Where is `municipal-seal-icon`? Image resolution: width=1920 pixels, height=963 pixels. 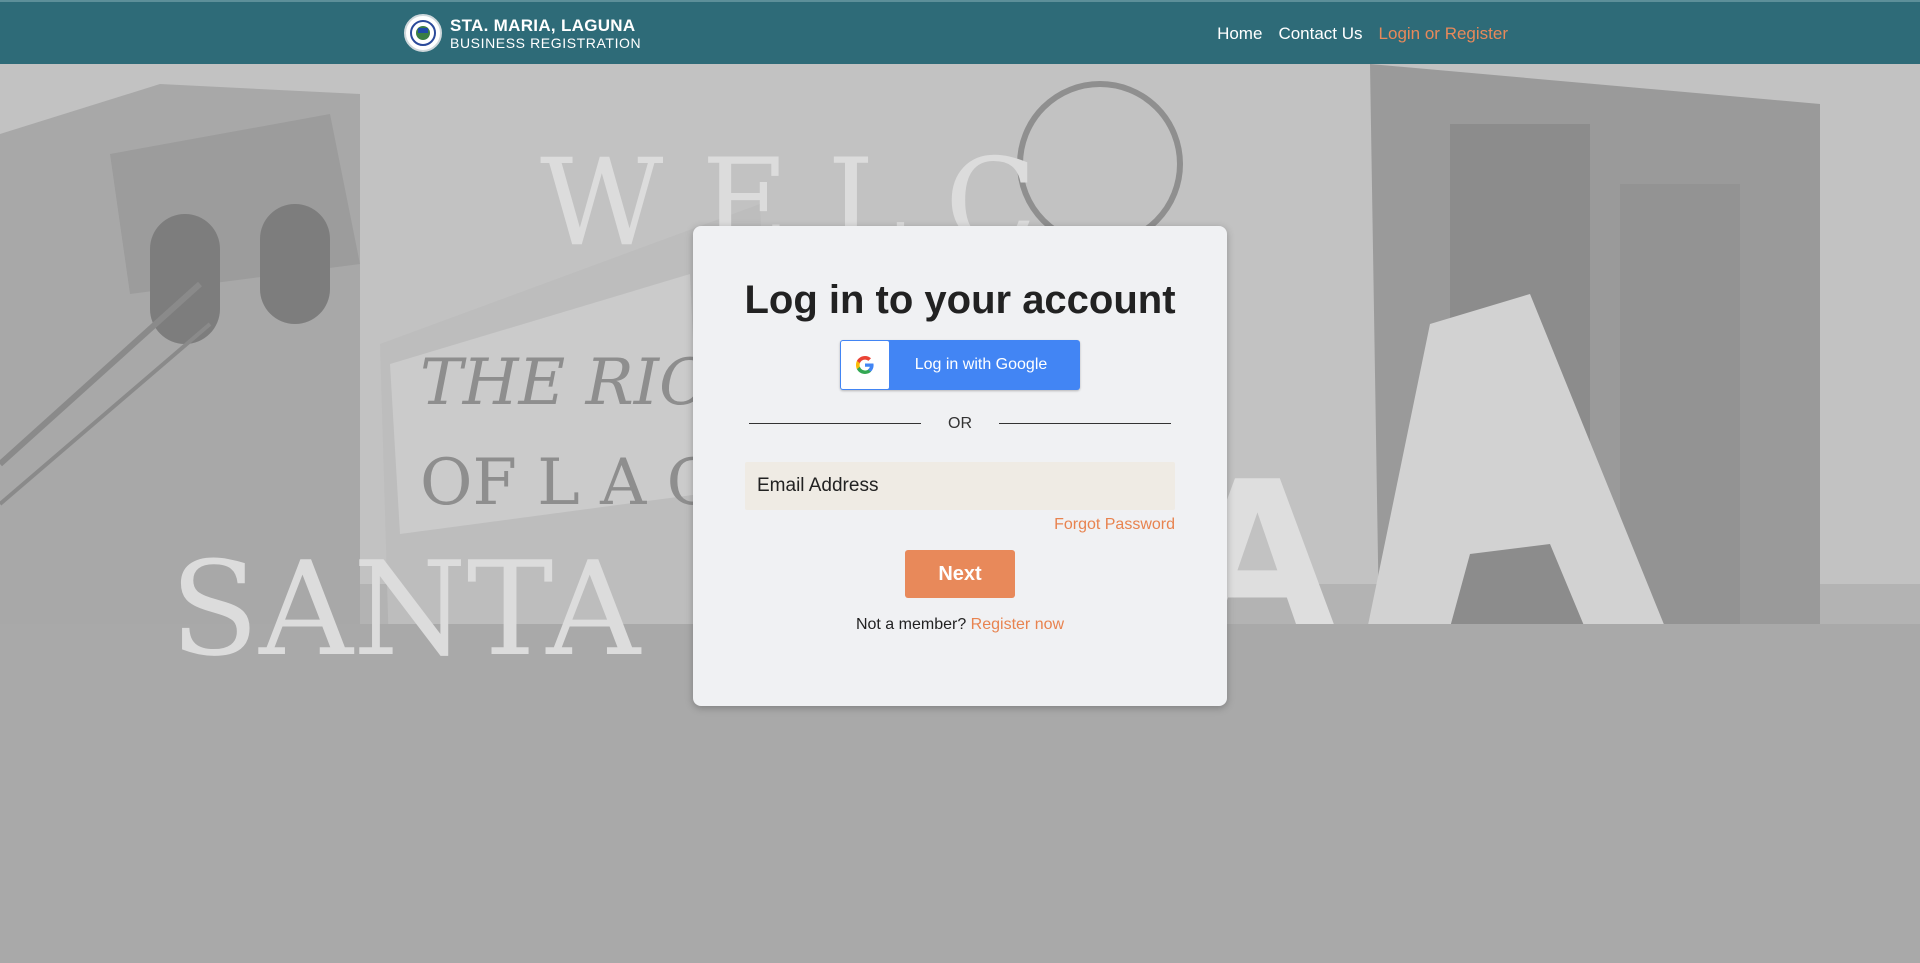 municipal-seal-icon is located at coordinates (423, 33).